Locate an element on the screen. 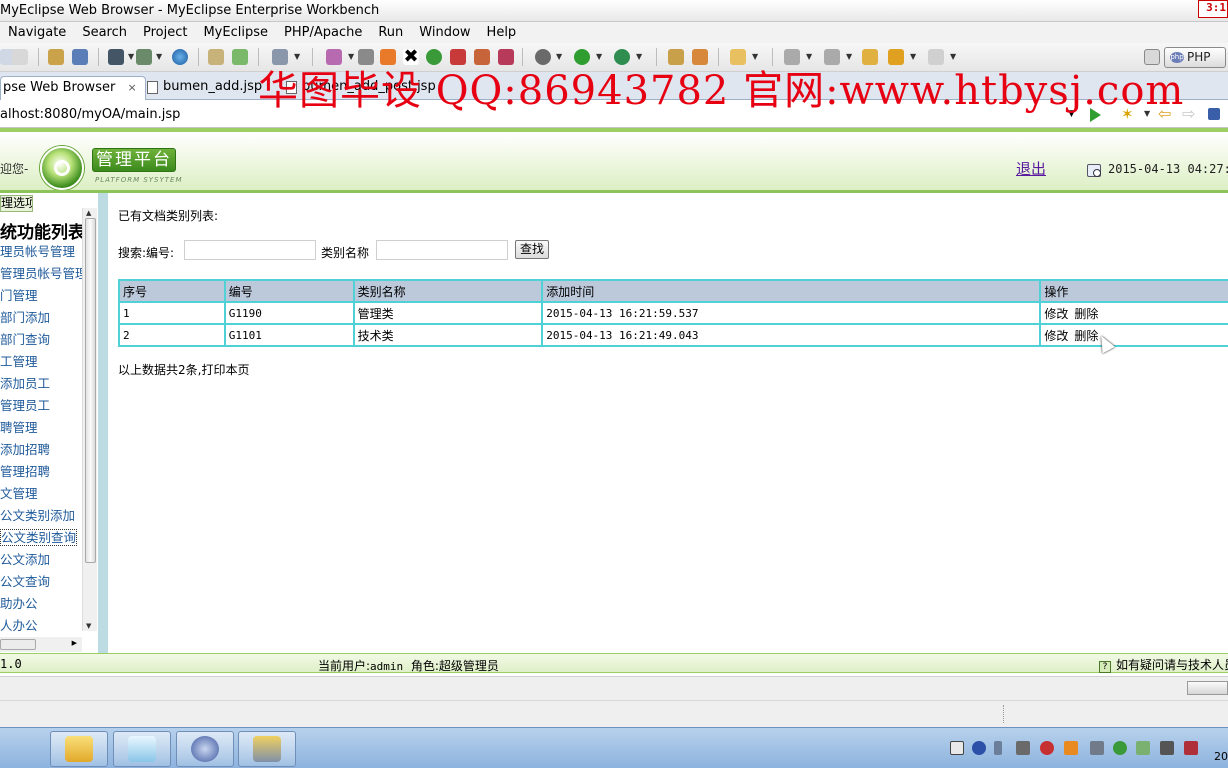 This screenshot has width=1228, height=768. sidebar-options-button: 理选项 is located at coordinates (16, 203).